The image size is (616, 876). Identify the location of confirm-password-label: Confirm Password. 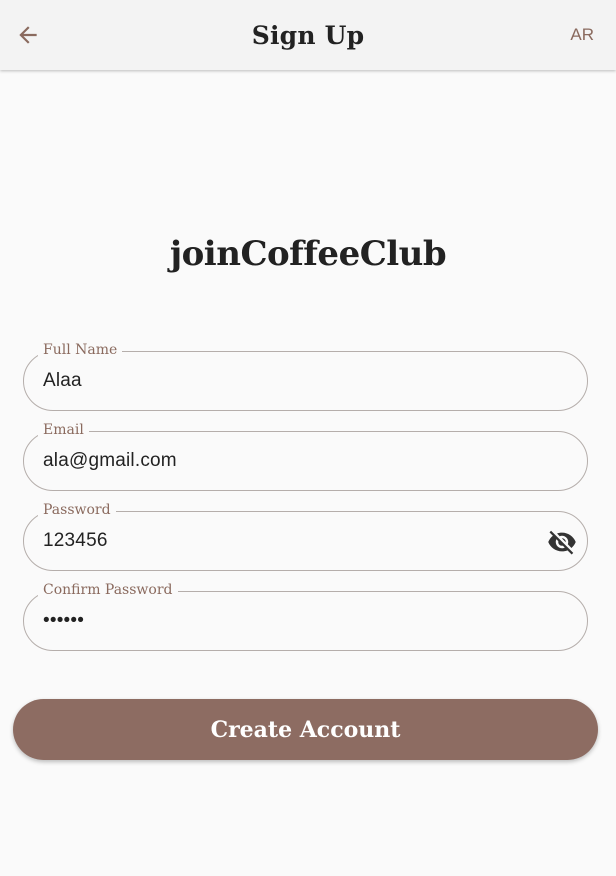
(108, 590).